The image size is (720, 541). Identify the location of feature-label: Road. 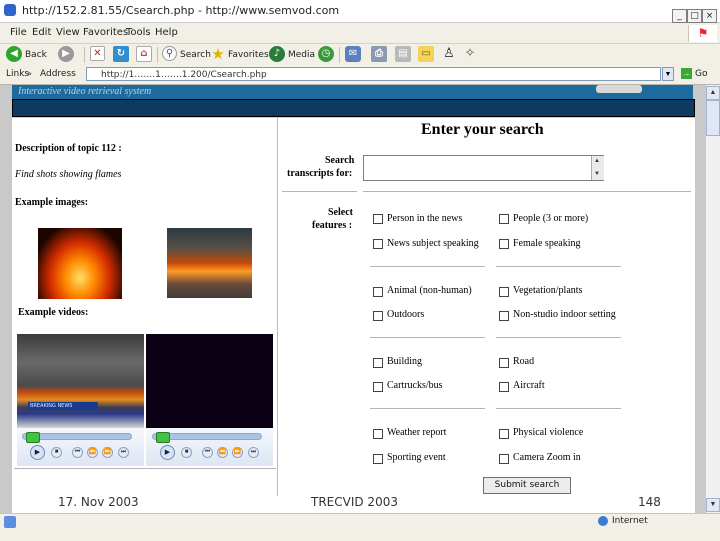
(524, 361).